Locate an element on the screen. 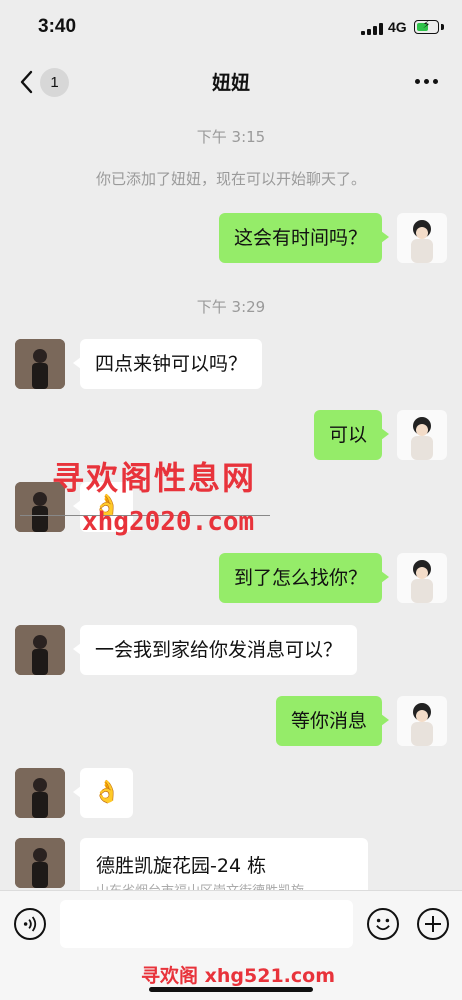  outgoing-message: 等你消息 is located at coordinates (332, 721).